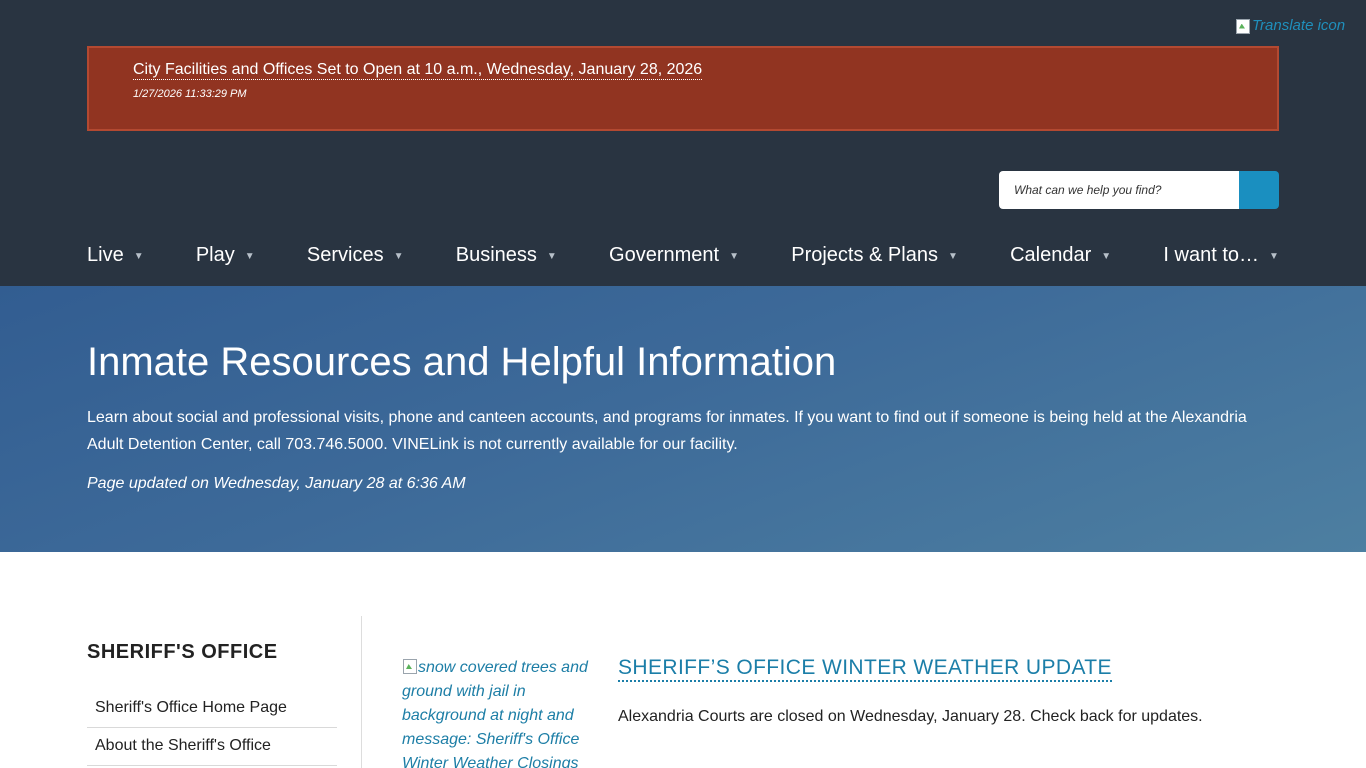 This screenshot has width=1366, height=768. What do you see at coordinates (664, 254) in the screenshot?
I see `nav-label: Government` at bounding box center [664, 254].